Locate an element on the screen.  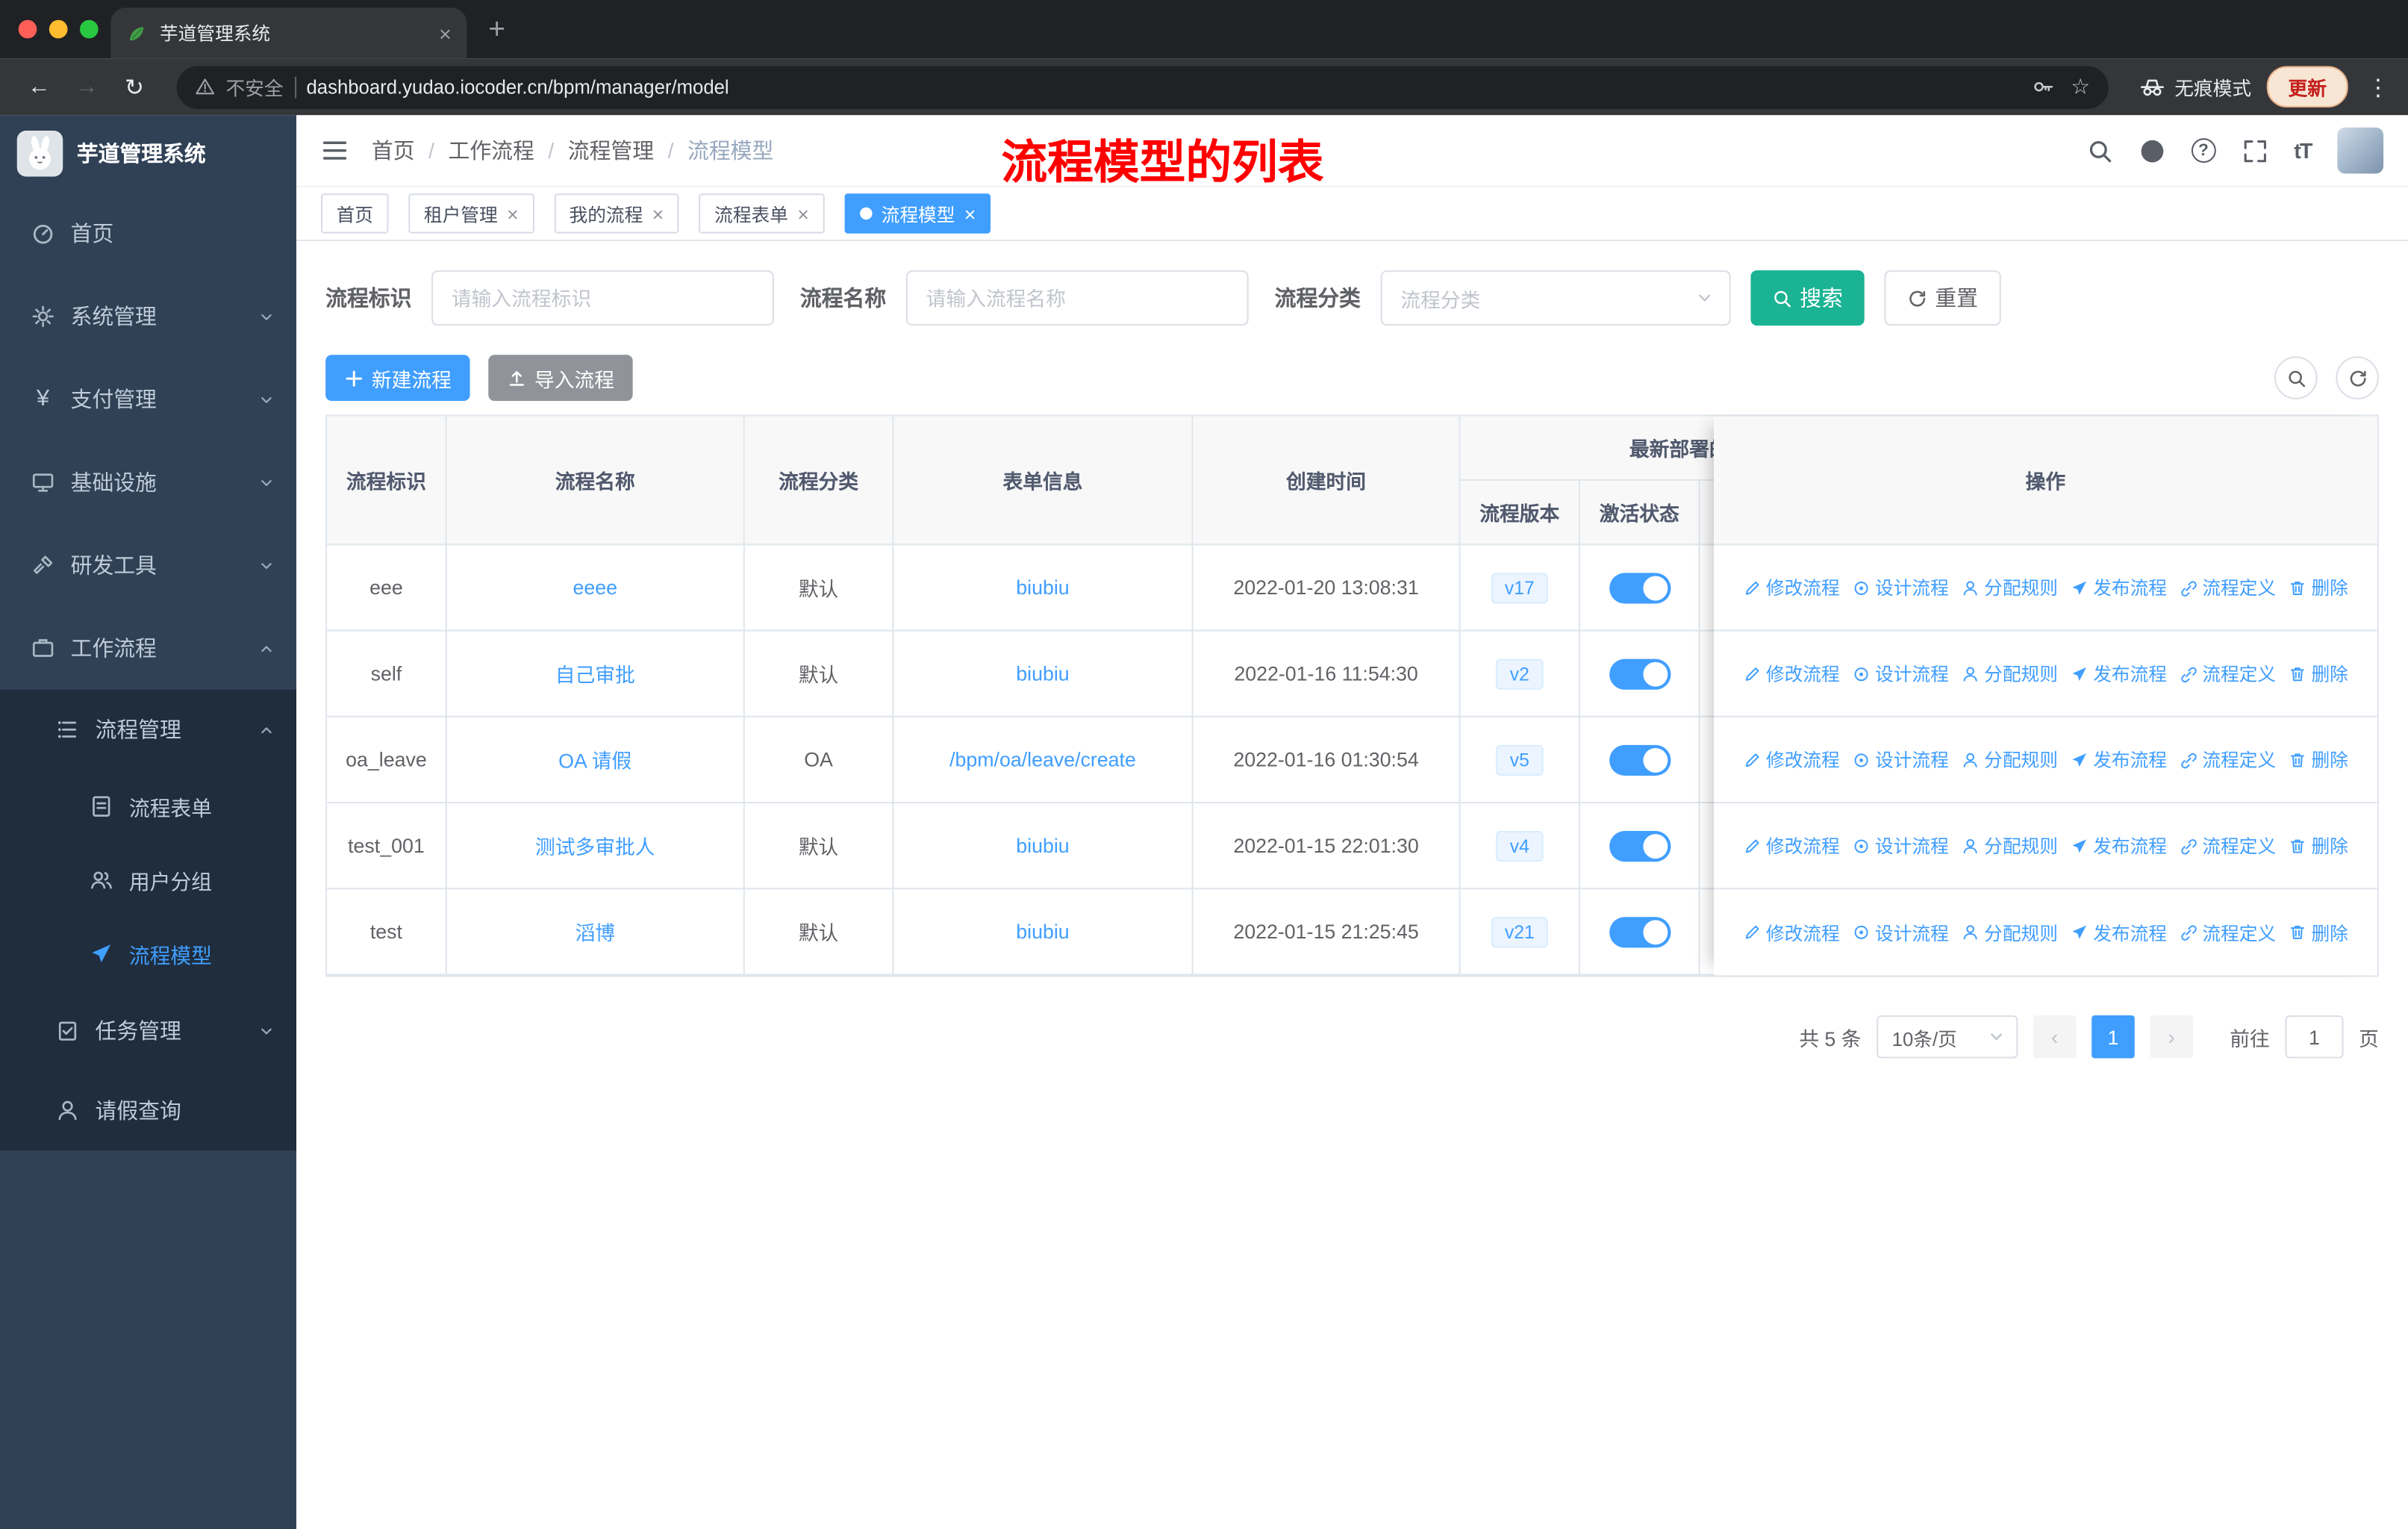
header-search-icon is located at coordinates (2100, 150).